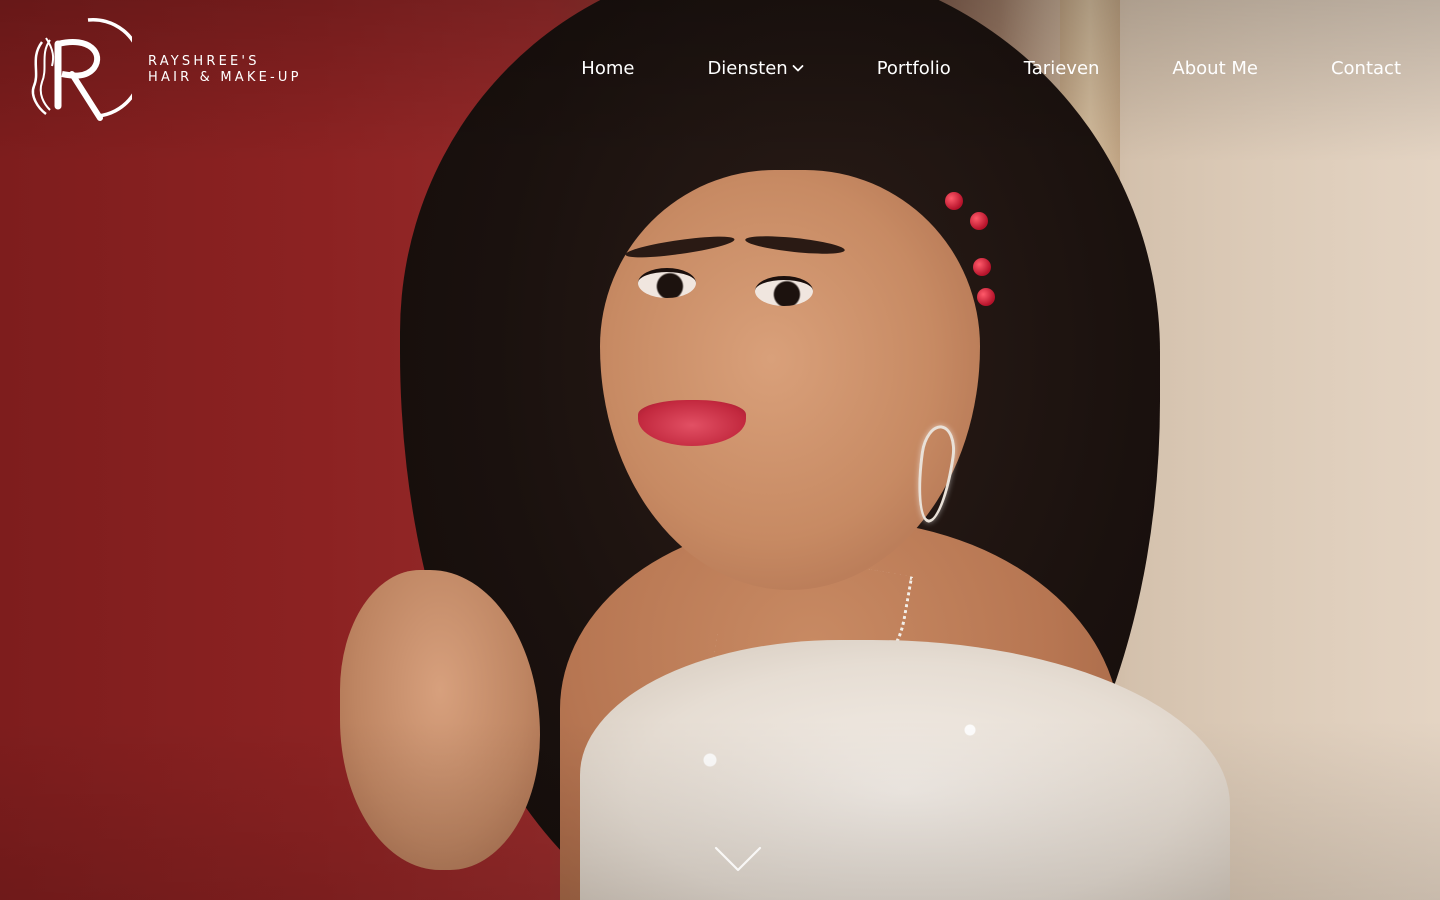 Image resolution: width=1440 pixels, height=900 pixels. I want to click on nav-item-tarieven: Tarieven, so click(1062, 68).